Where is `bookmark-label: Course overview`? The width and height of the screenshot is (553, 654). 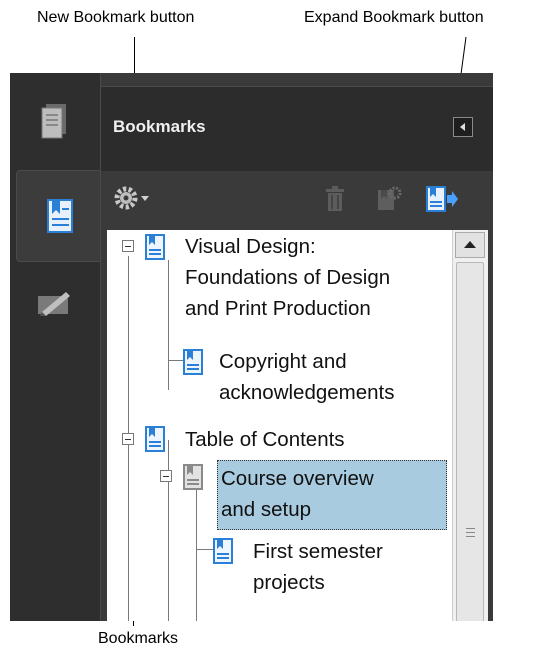 bookmark-label: Course overview is located at coordinates (297, 478).